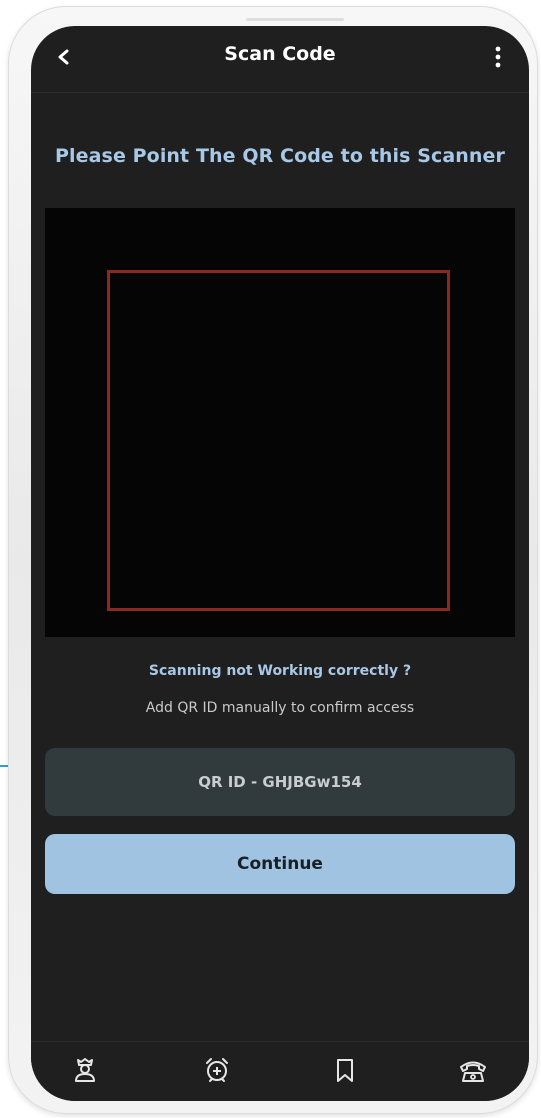 The image size is (541, 1118). I want to click on speaker-bar, so click(295, 19).